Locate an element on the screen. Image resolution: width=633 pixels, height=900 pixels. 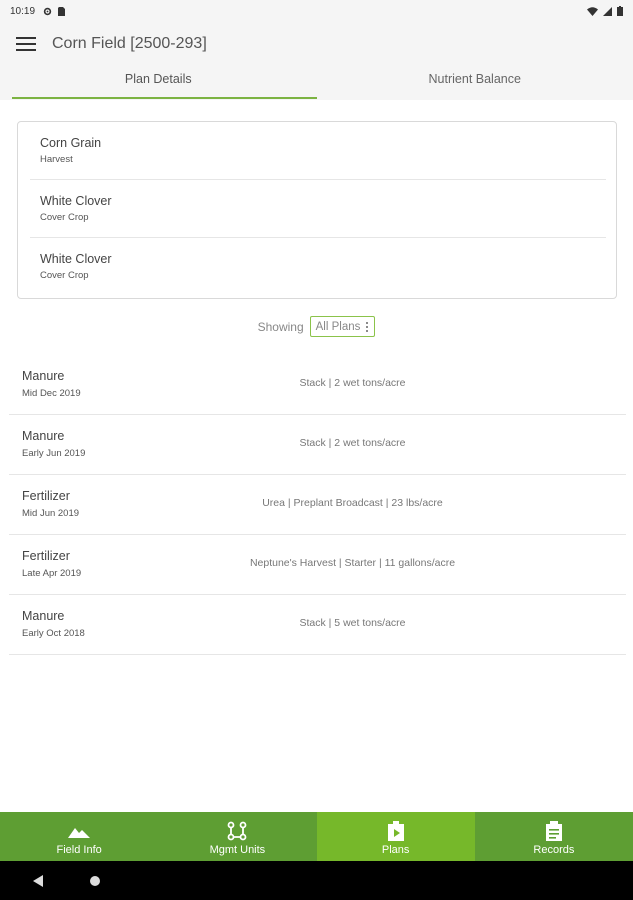
plans-play-icon is located at coordinates (396, 831).